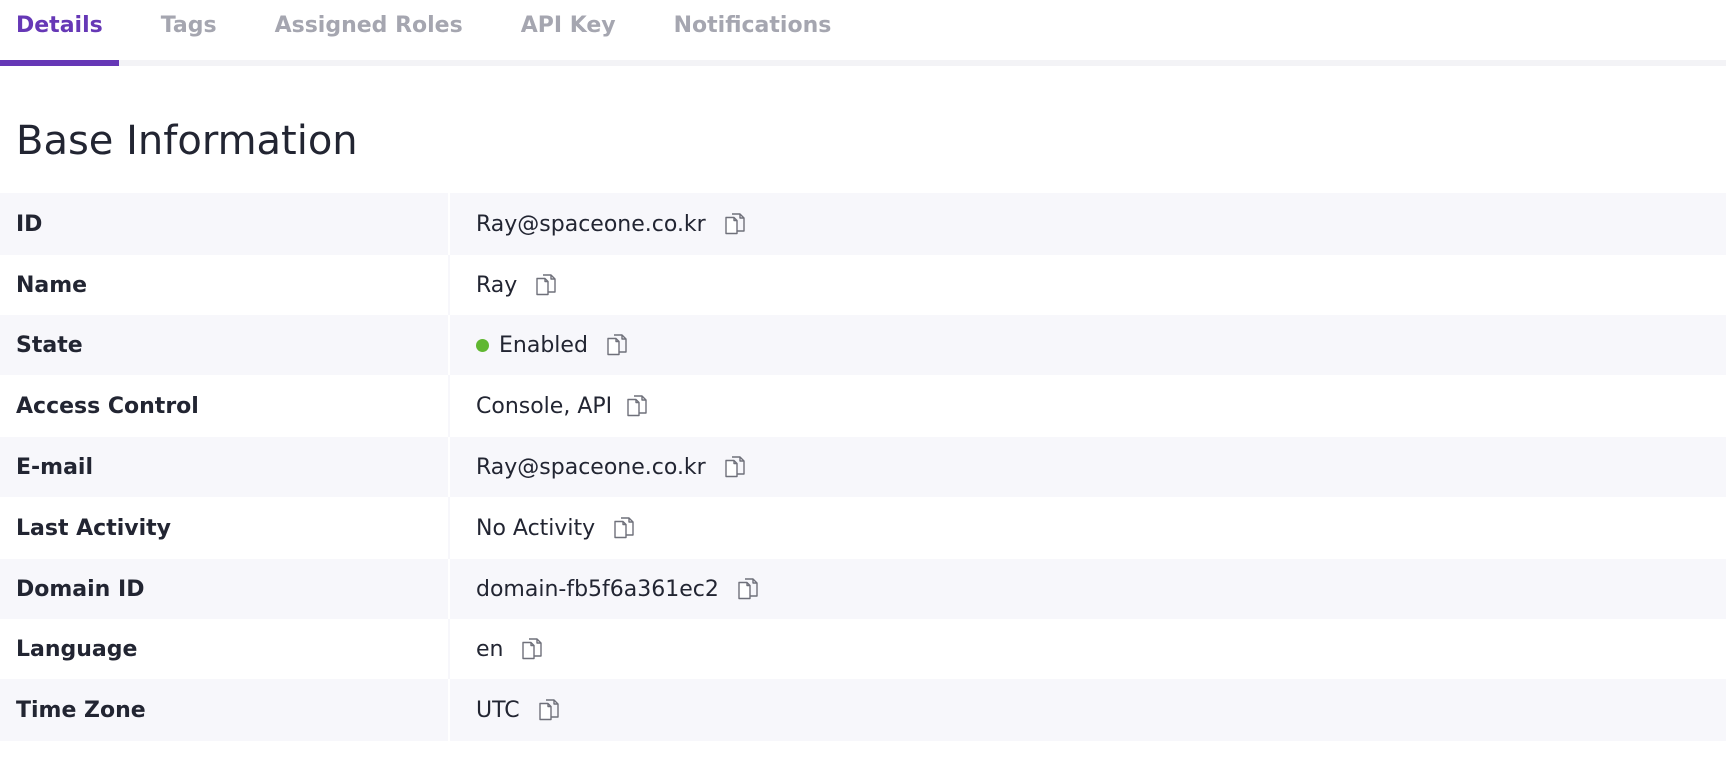  Describe the element at coordinates (498, 710) in the screenshot. I see `row-value-text: UTC` at that location.